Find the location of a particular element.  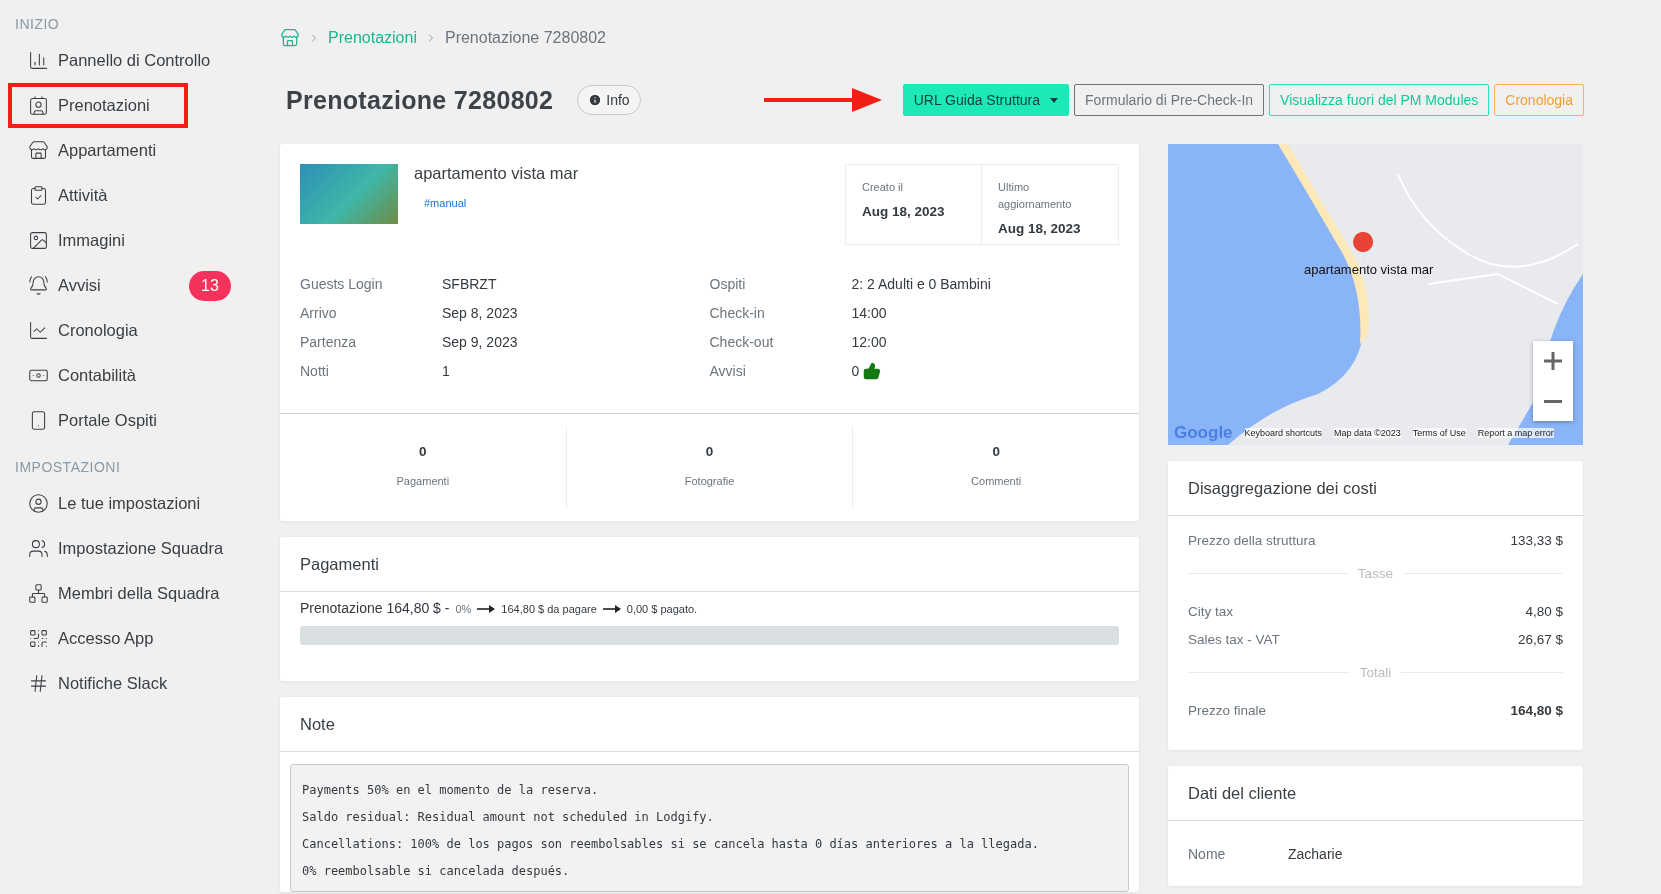

sidebar-item: Notifiche Slack is located at coordinates (129, 683).